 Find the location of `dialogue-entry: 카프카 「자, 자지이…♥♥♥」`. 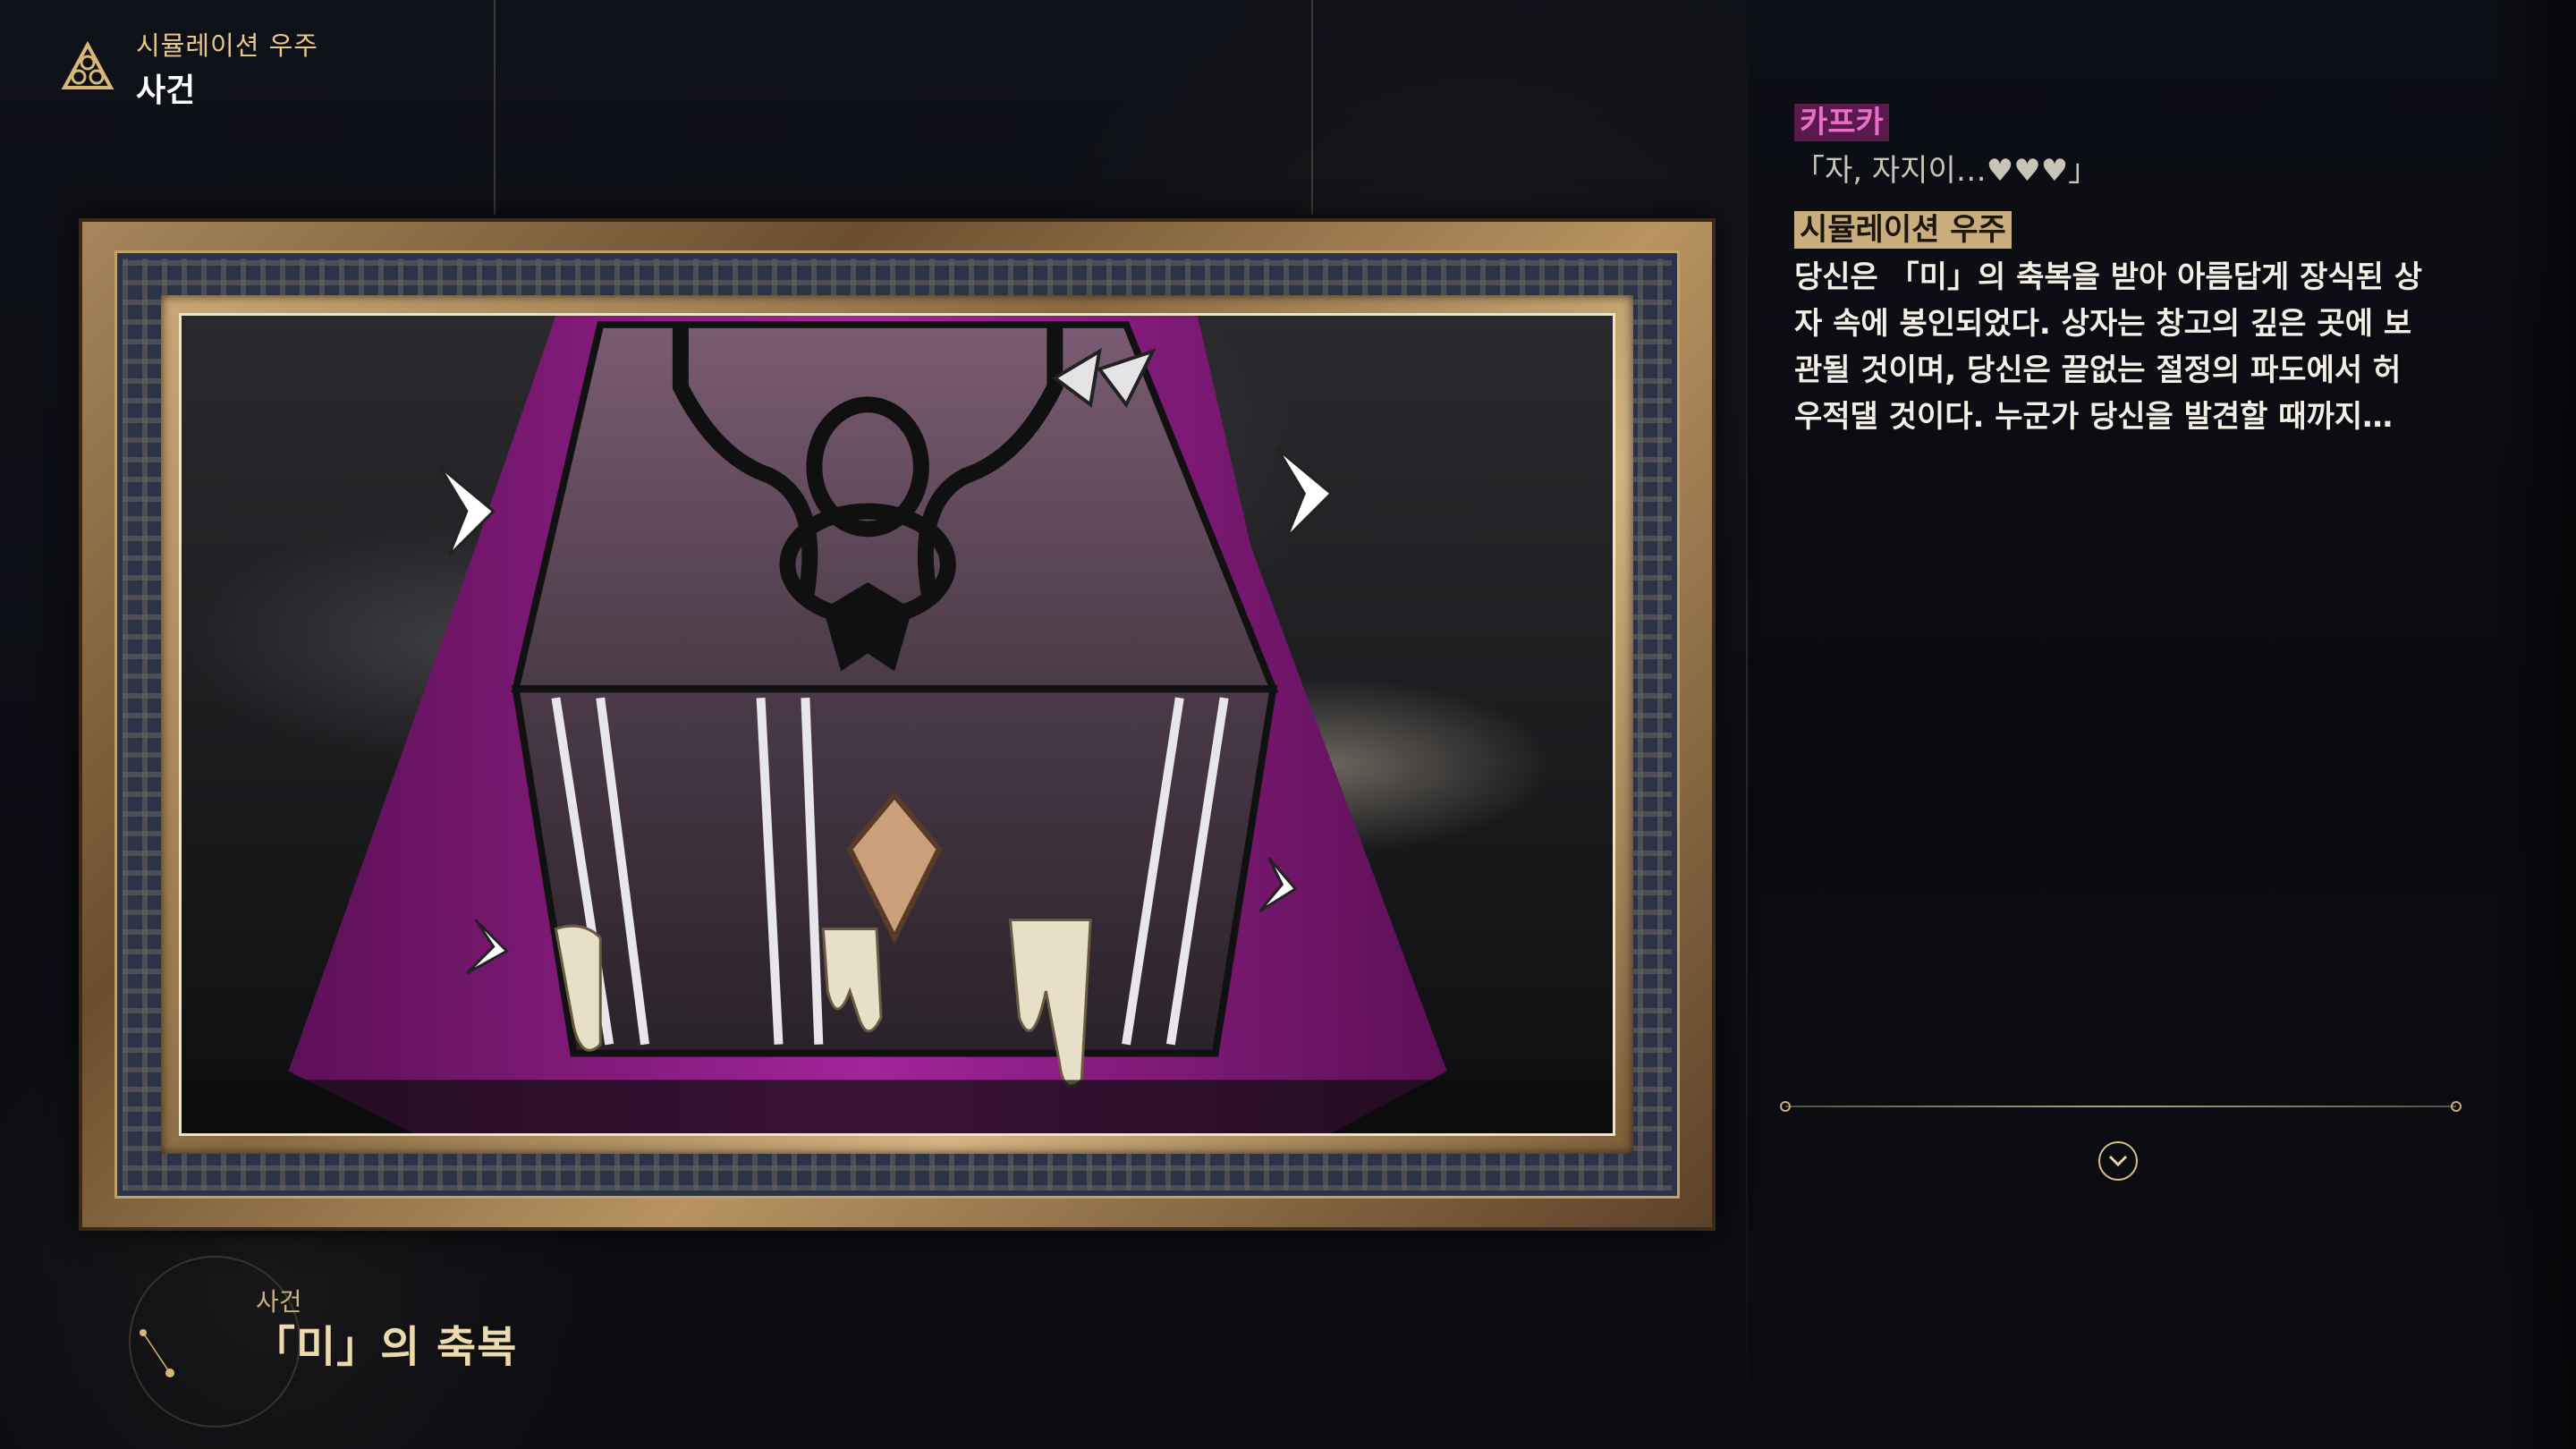

dialogue-entry: 카프카 「자, 자지이…♥♥♥」 is located at coordinates (2125, 147).